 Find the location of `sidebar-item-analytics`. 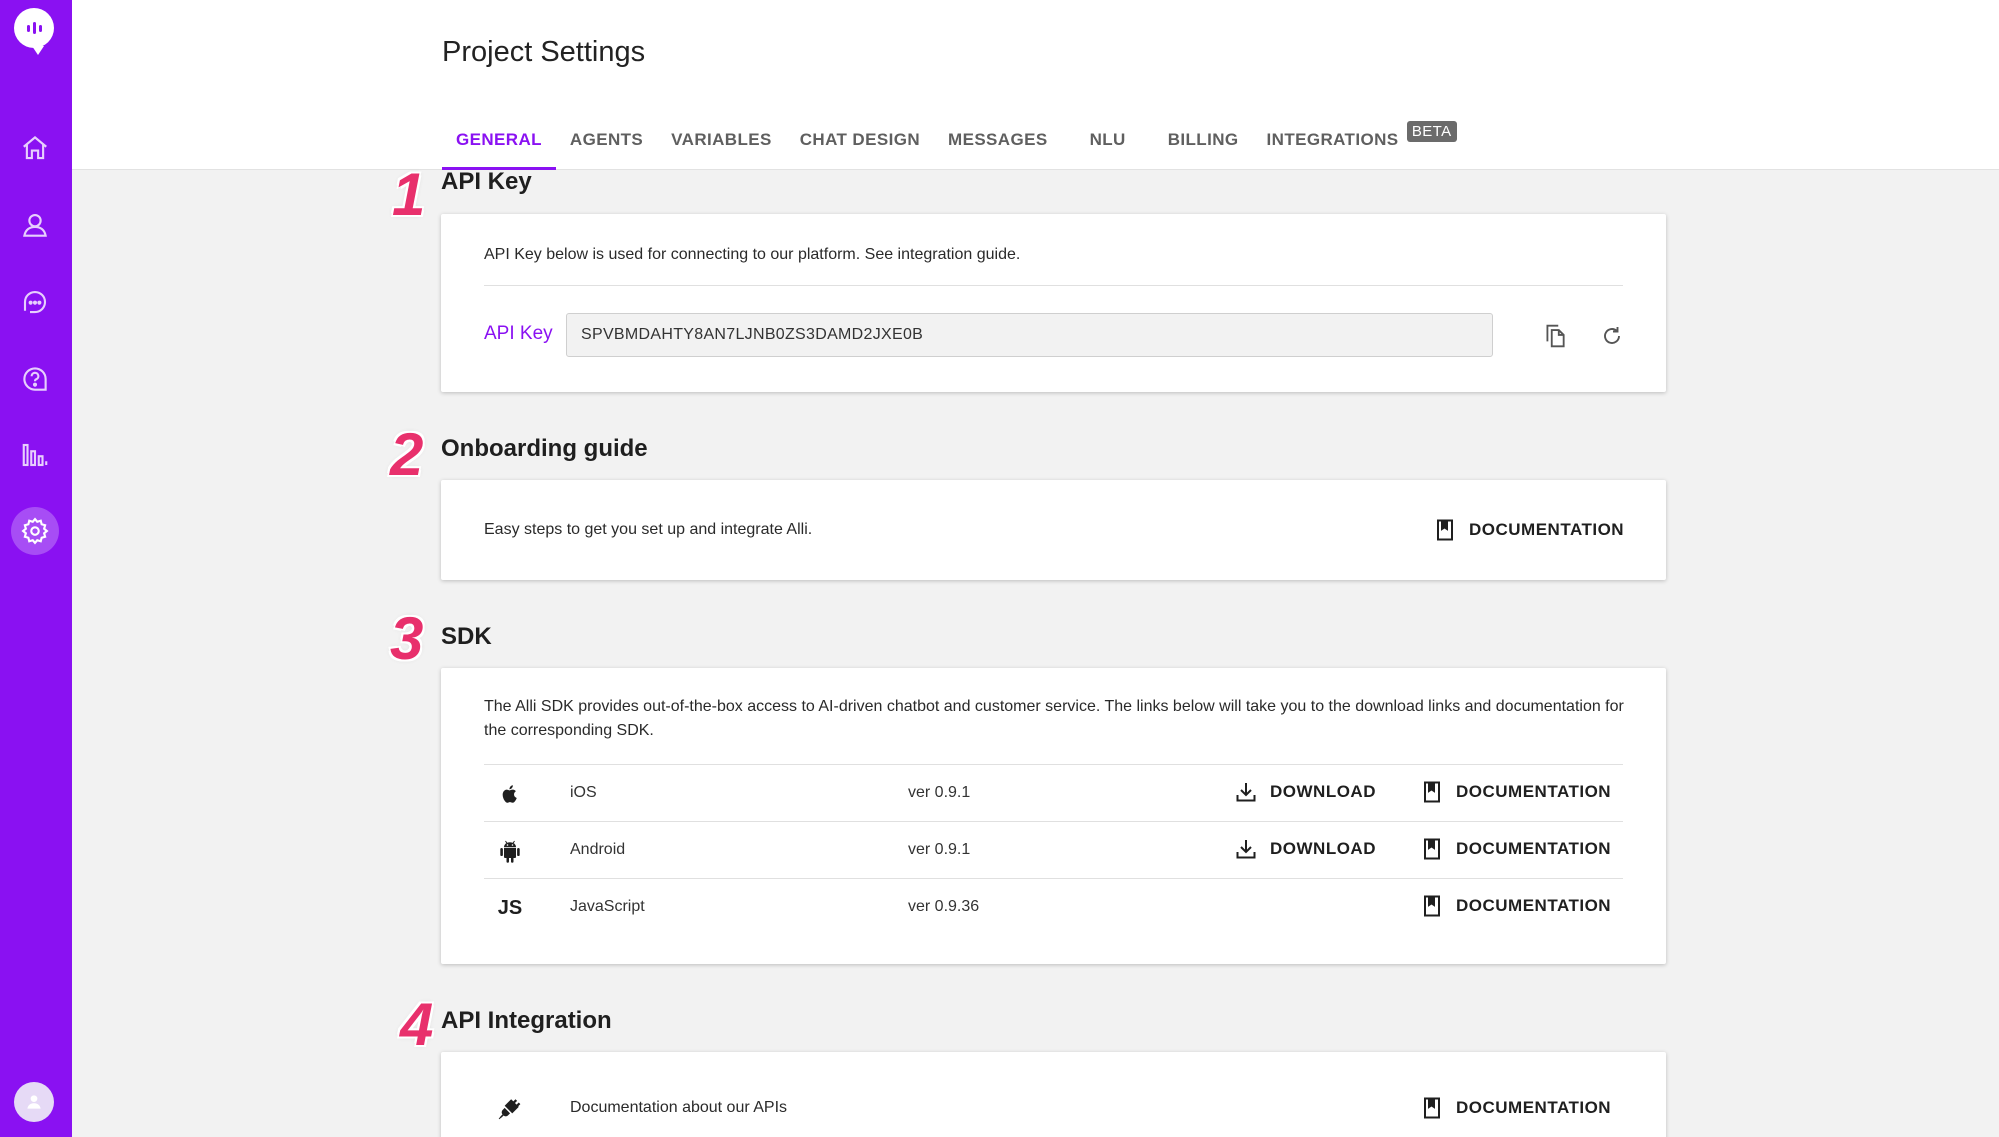

sidebar-item-analytics is located at coordinates (35, 455).